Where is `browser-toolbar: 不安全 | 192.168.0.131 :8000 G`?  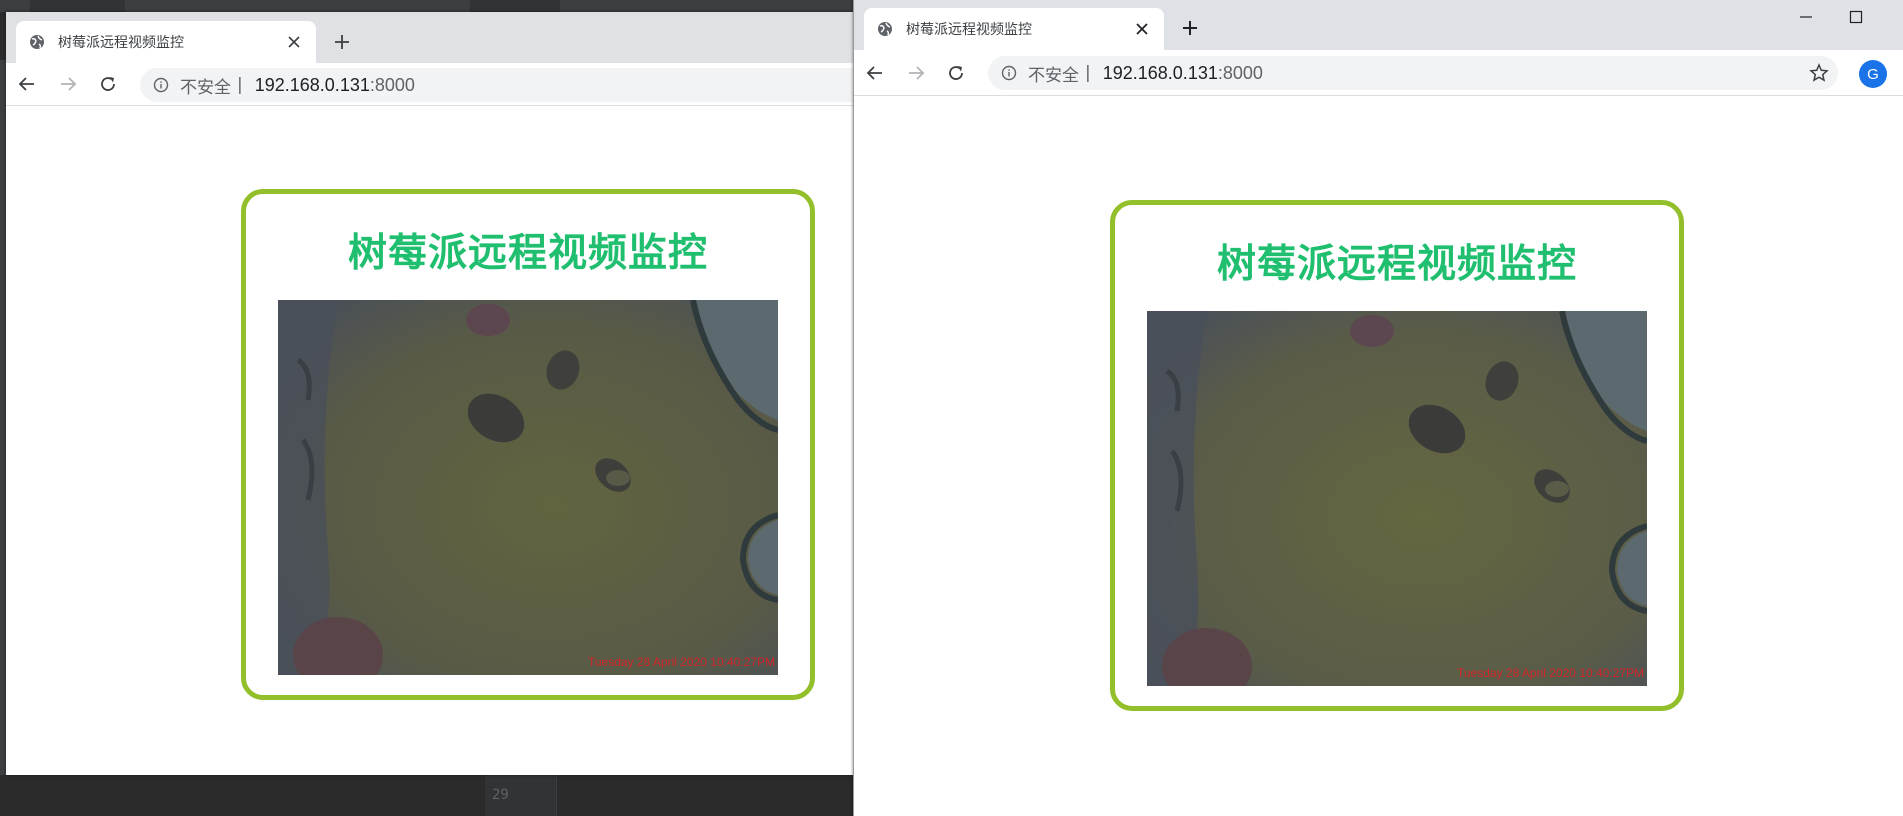
browser-toolbar: 不安全 | 192.168.0.131 :8000 G is located at coordinates (1378, 73).